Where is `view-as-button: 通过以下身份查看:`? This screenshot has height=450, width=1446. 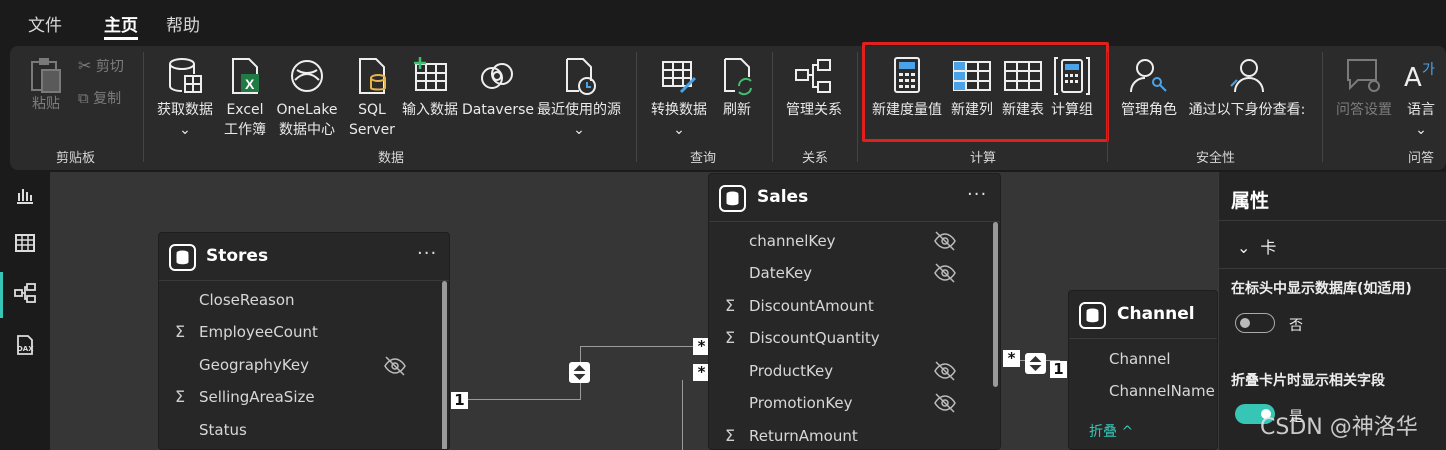
view-as-button: 通过以下身份查看: is located at coordinates (1247, 88).